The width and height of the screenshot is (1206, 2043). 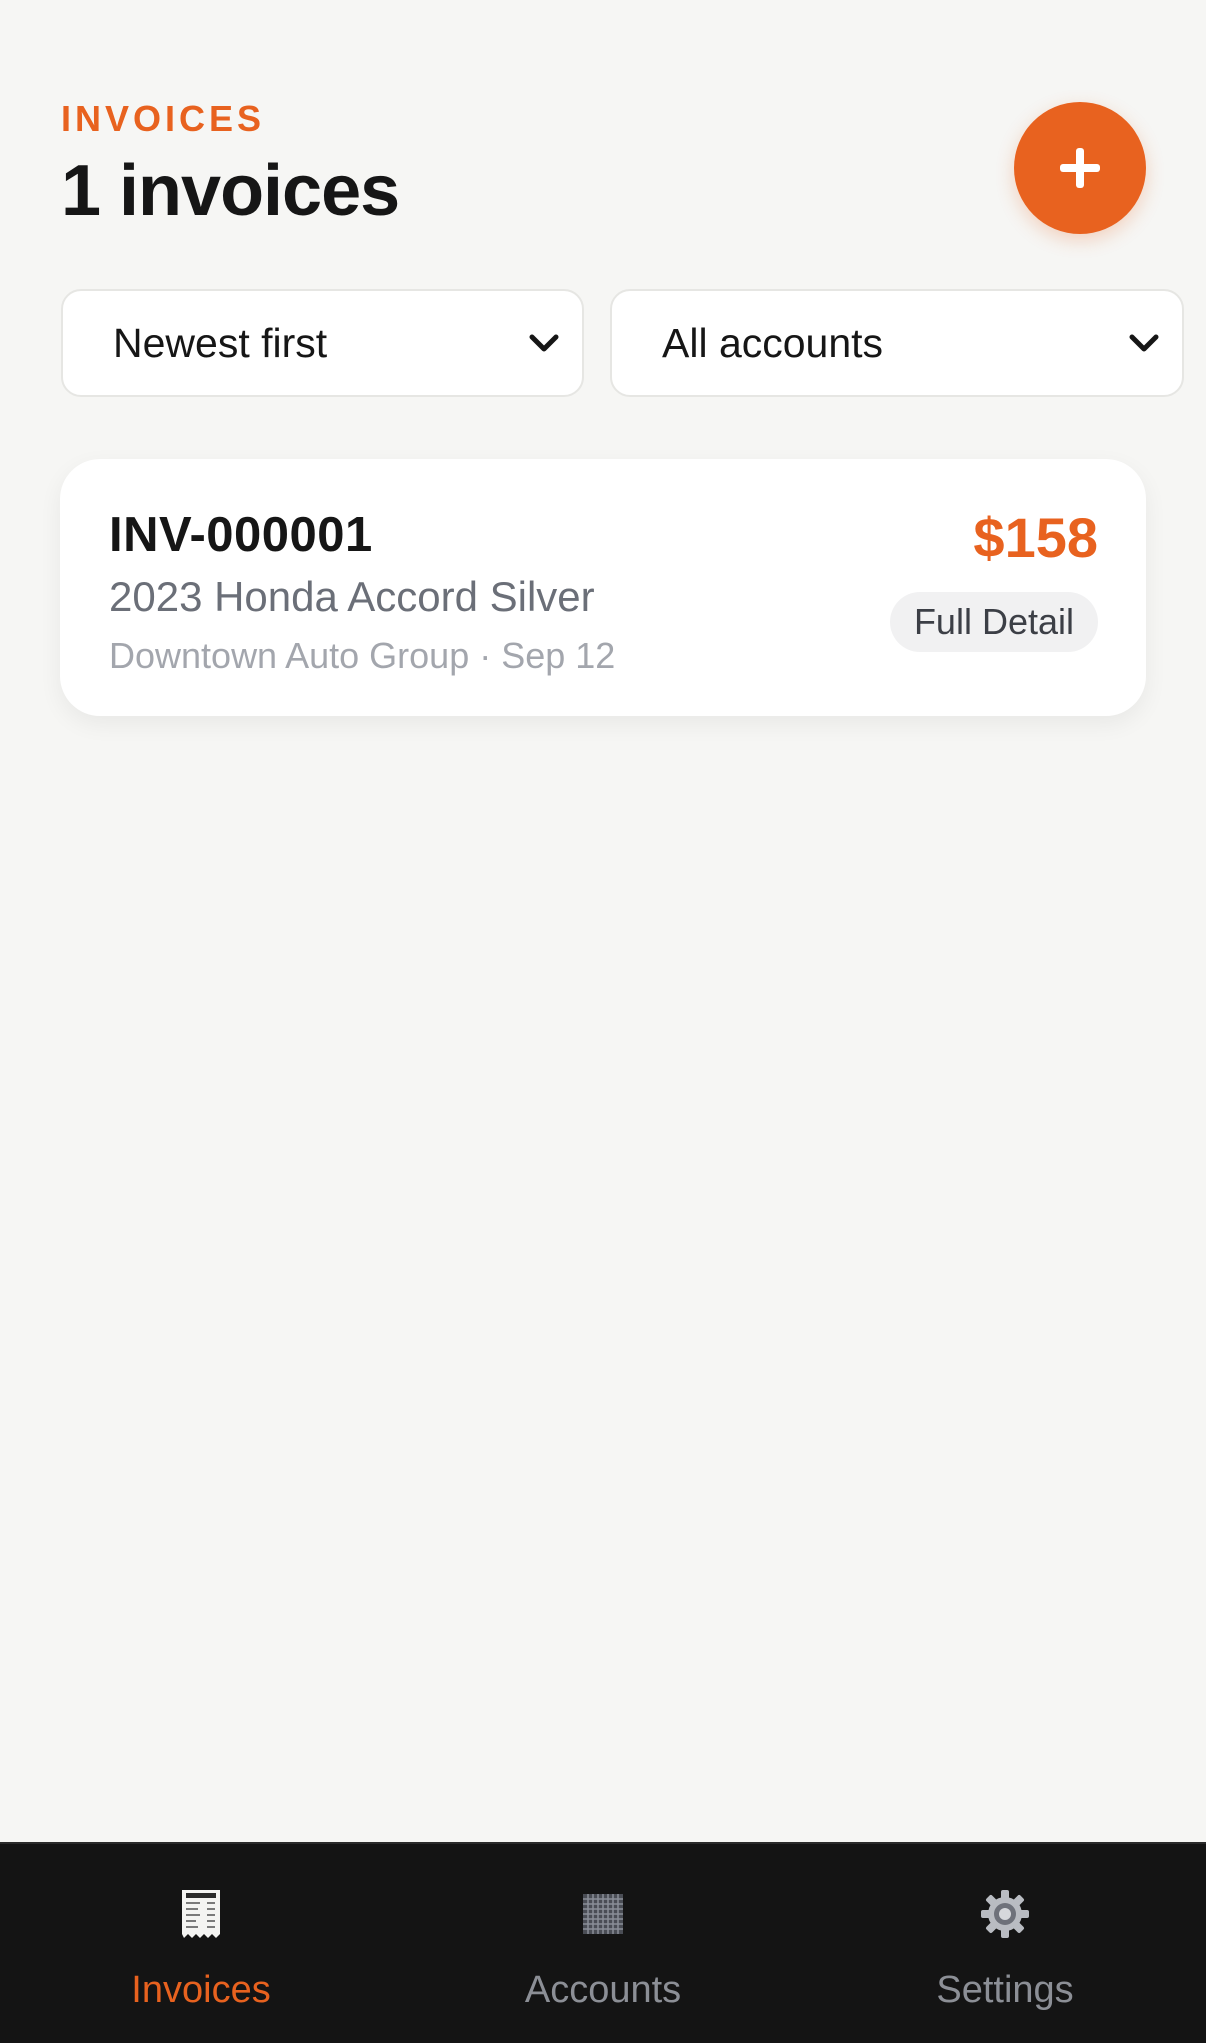 What do you see at coordinates (352, 596) in the screenshot?
I see `invoice-vehicle: 2023 Honda Accord Silver` at bounding box center [352, 596].